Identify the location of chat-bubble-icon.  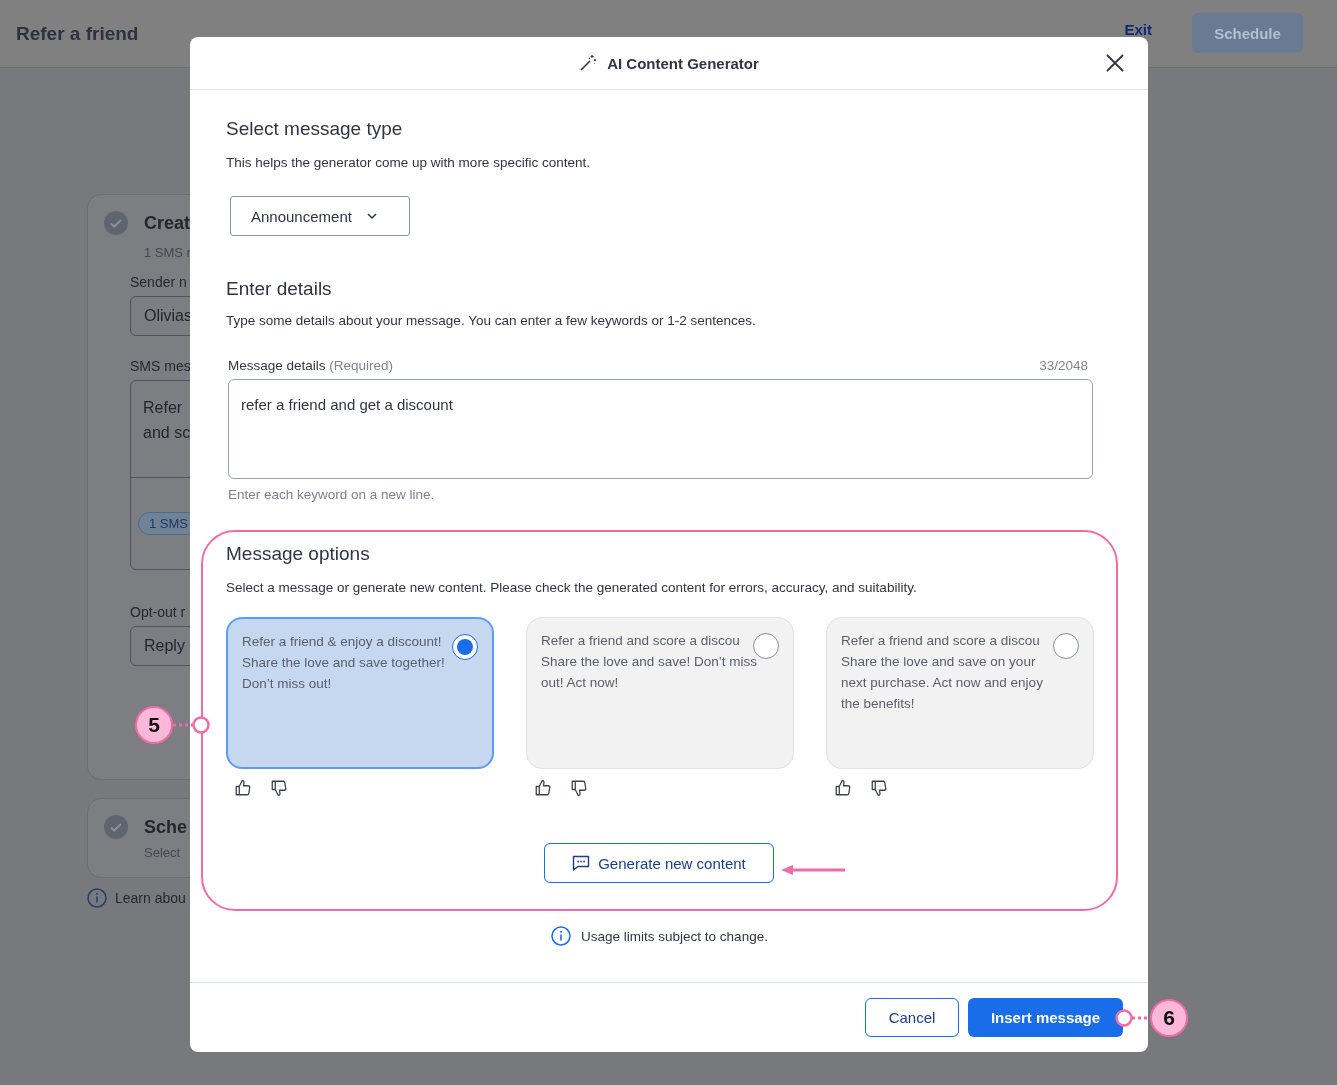
(581, 863).